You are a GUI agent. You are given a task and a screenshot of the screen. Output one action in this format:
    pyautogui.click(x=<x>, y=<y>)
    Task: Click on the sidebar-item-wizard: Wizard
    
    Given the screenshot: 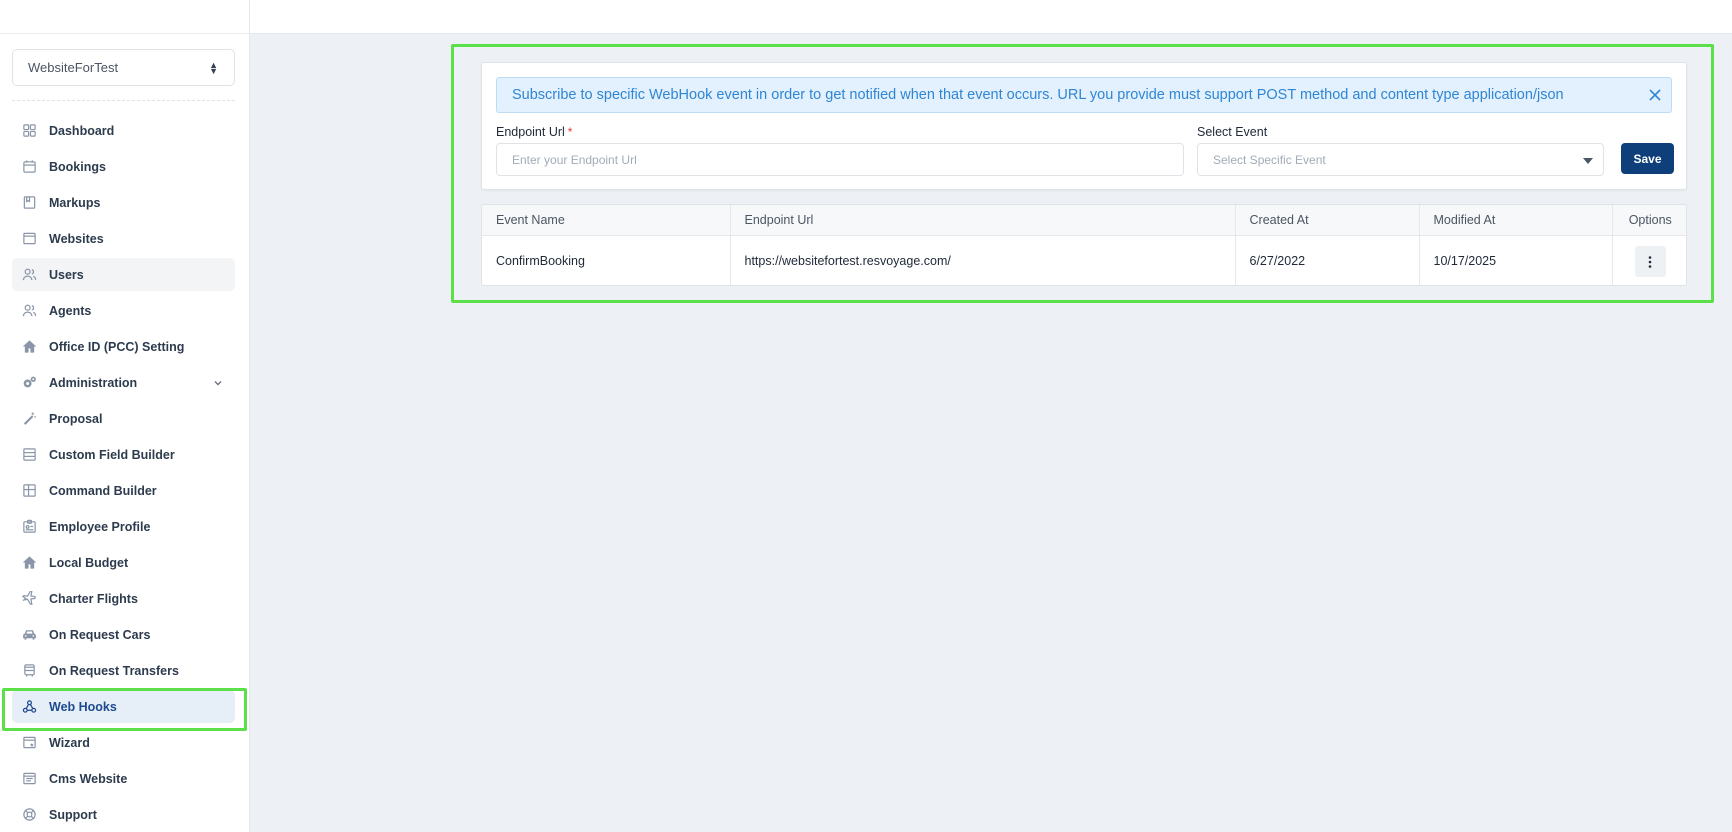 What is the action you would take?
    pyautogui.click(x=123, y=742)
    